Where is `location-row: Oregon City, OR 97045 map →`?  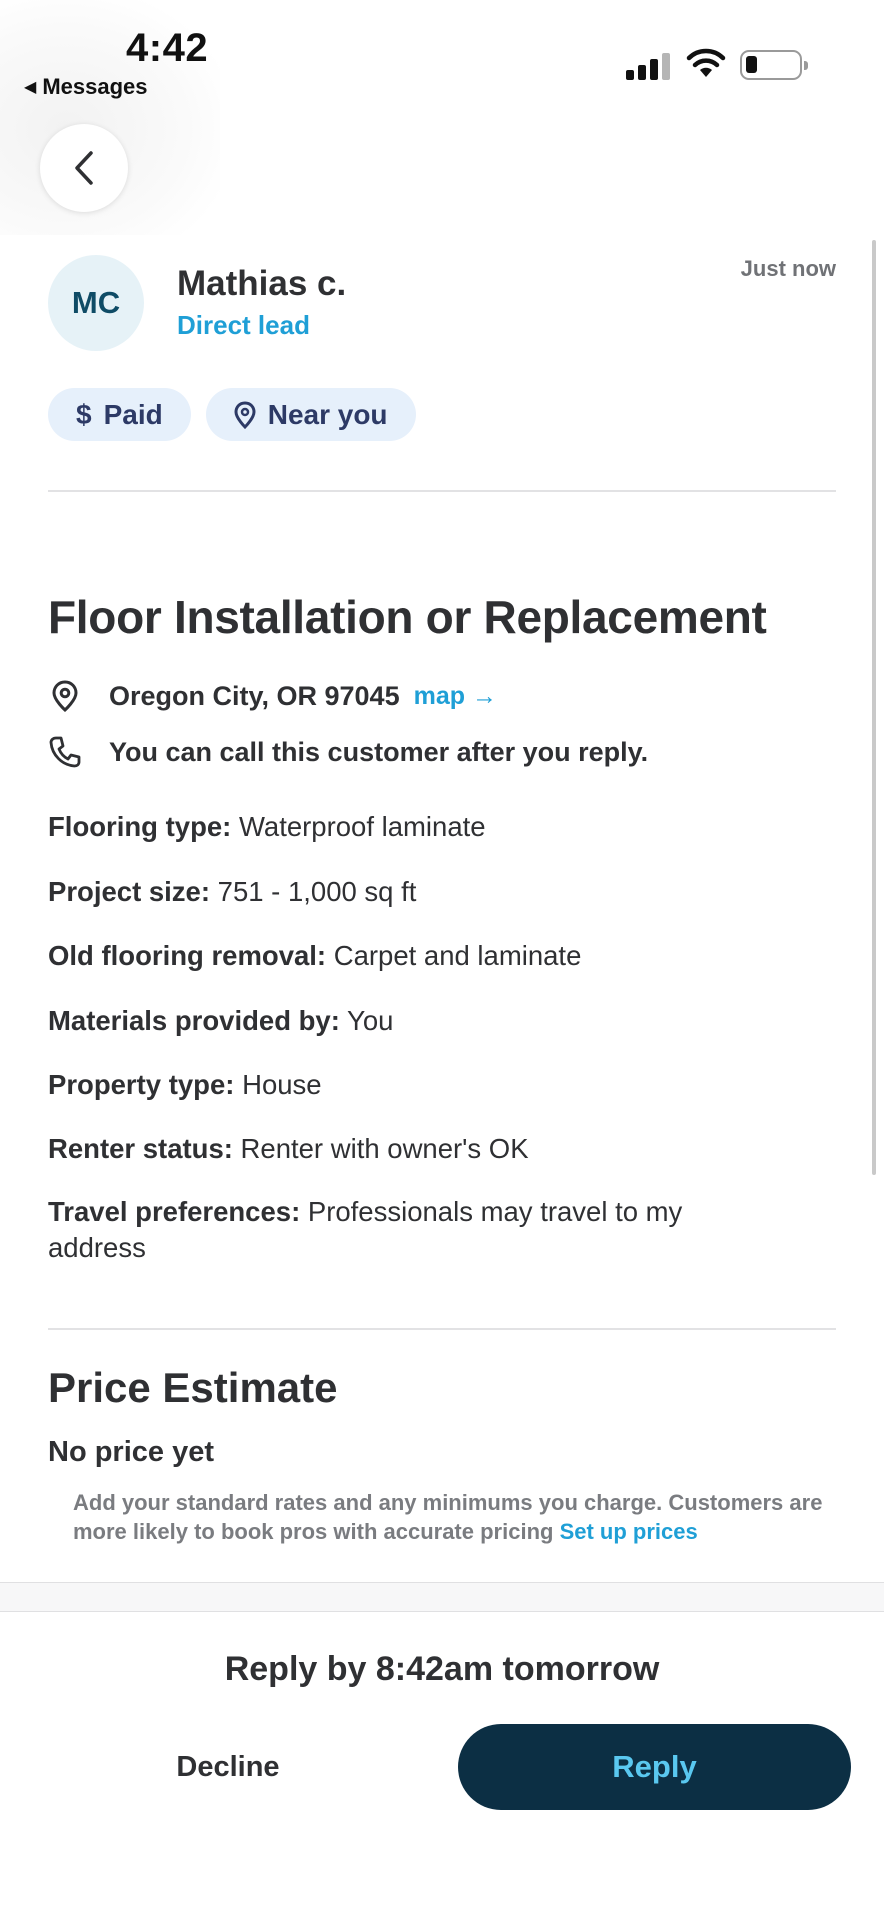
location-row: Oregon City, OR 97045 map → is located at coordinates (272, 696).